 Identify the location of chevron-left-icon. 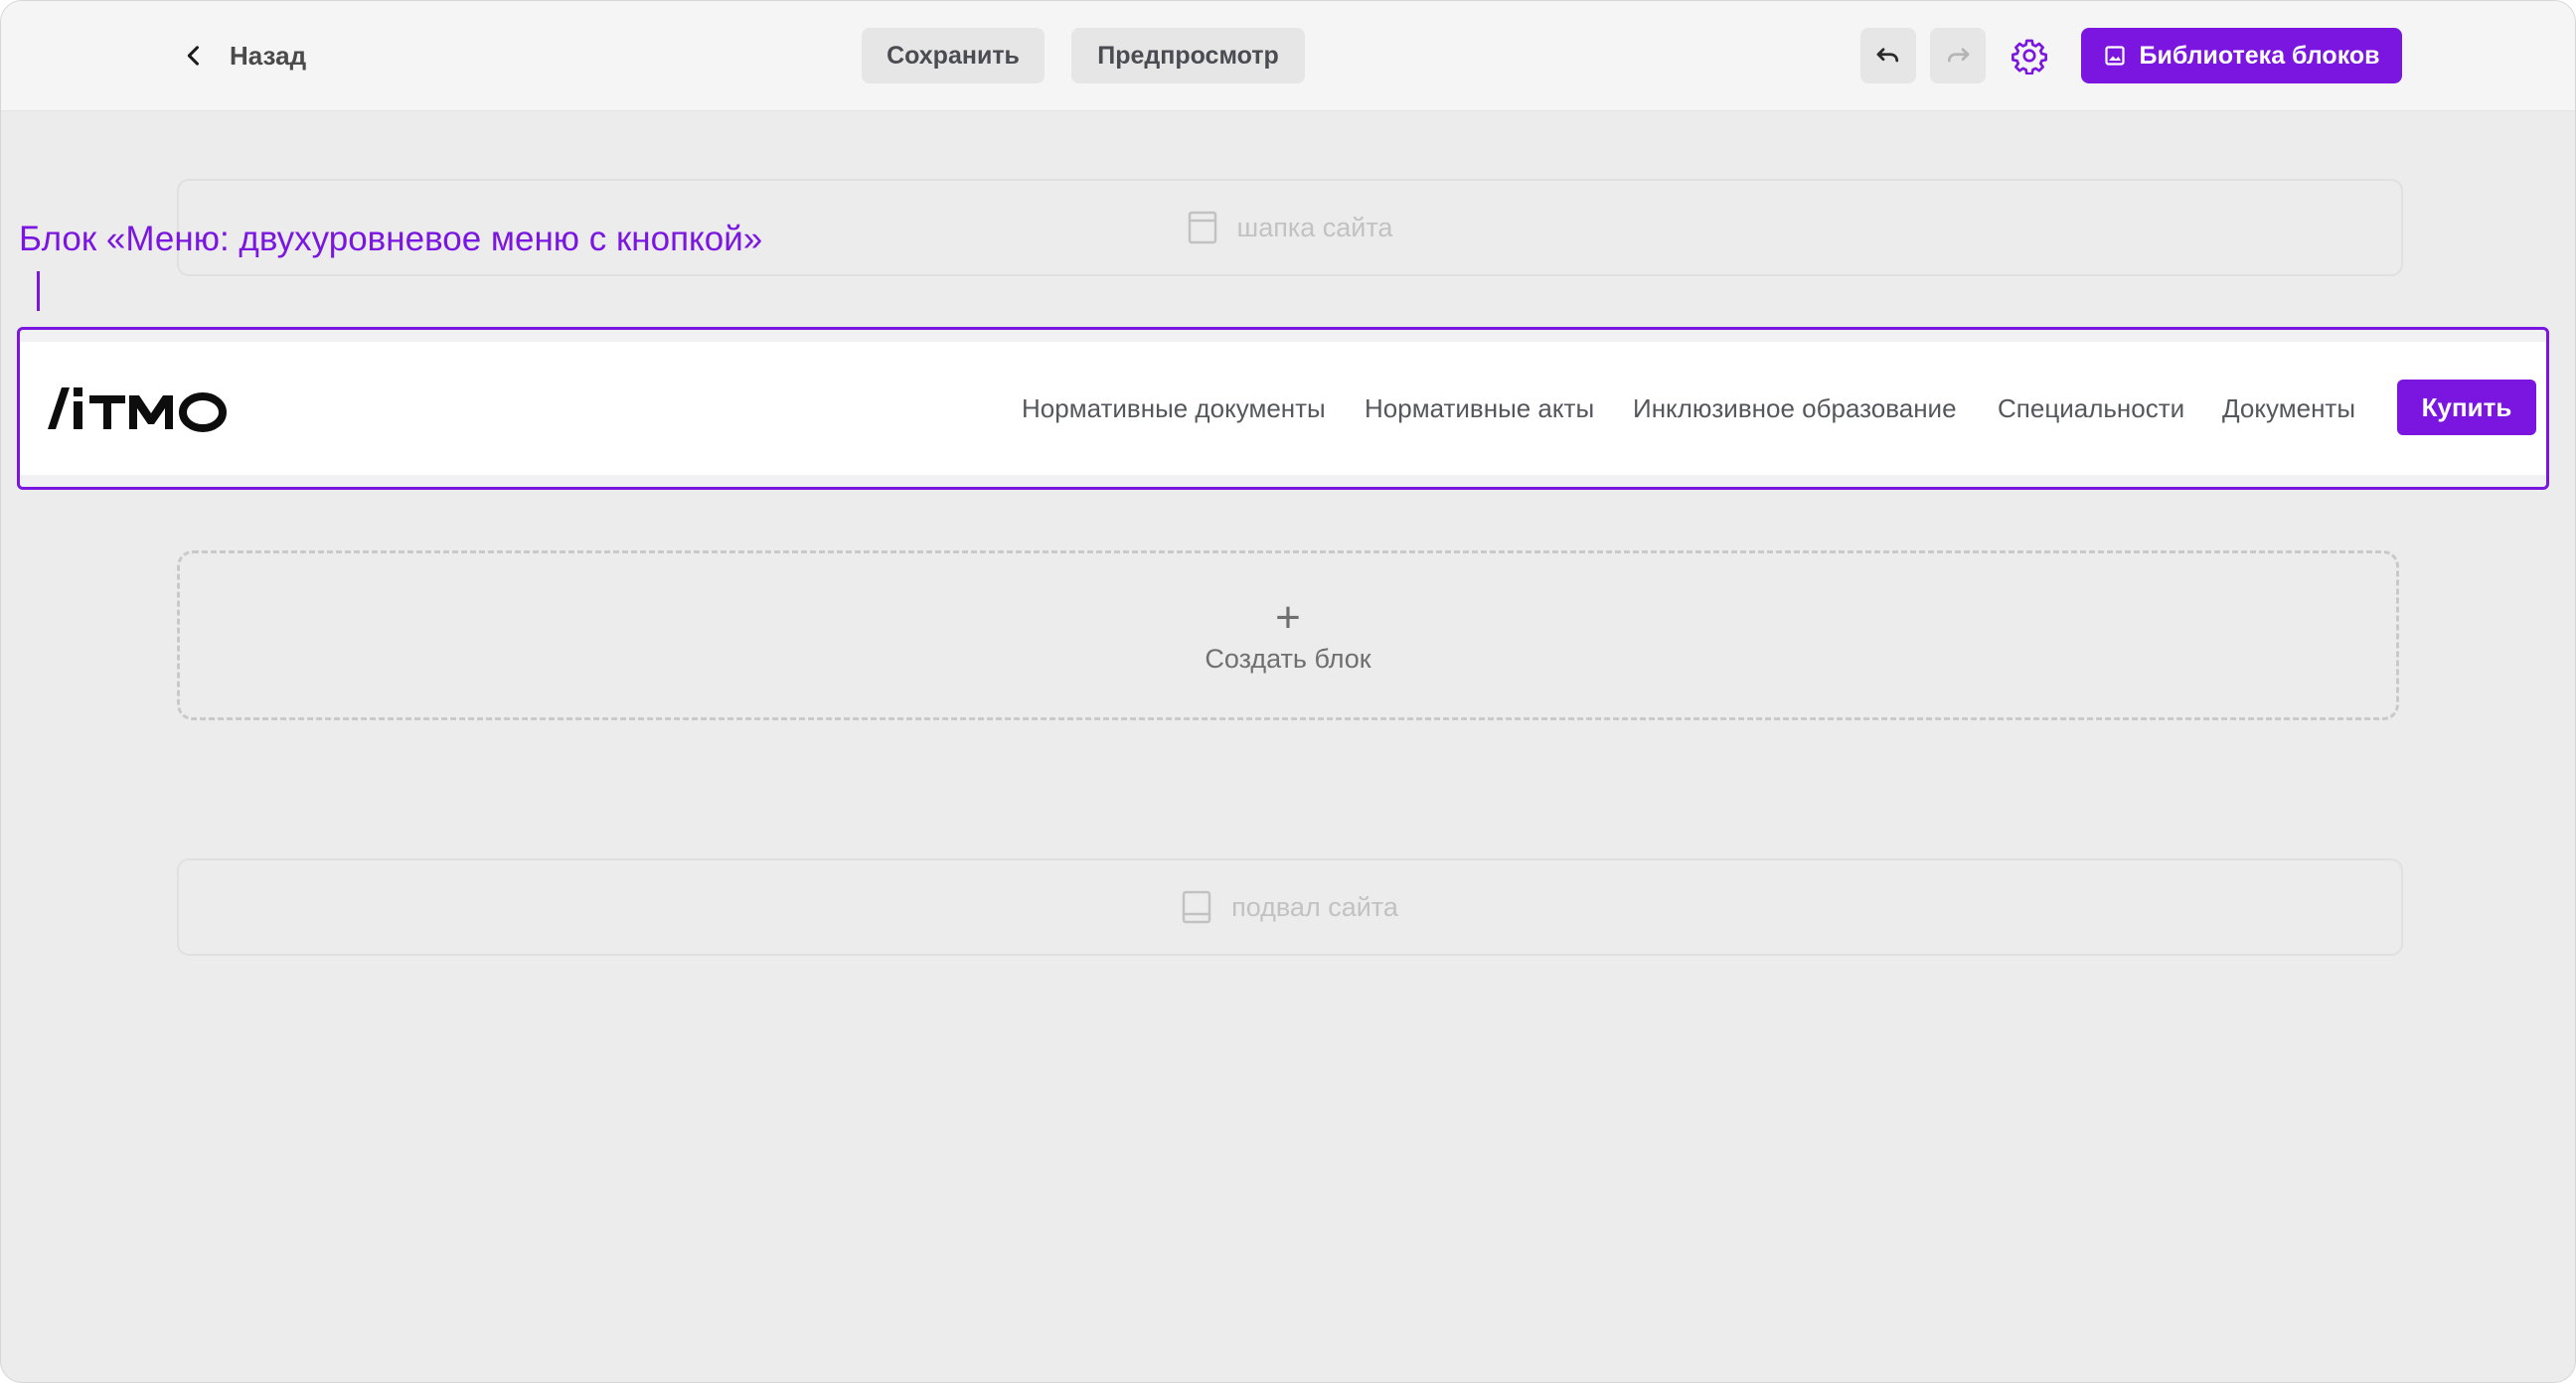
(193, 56).